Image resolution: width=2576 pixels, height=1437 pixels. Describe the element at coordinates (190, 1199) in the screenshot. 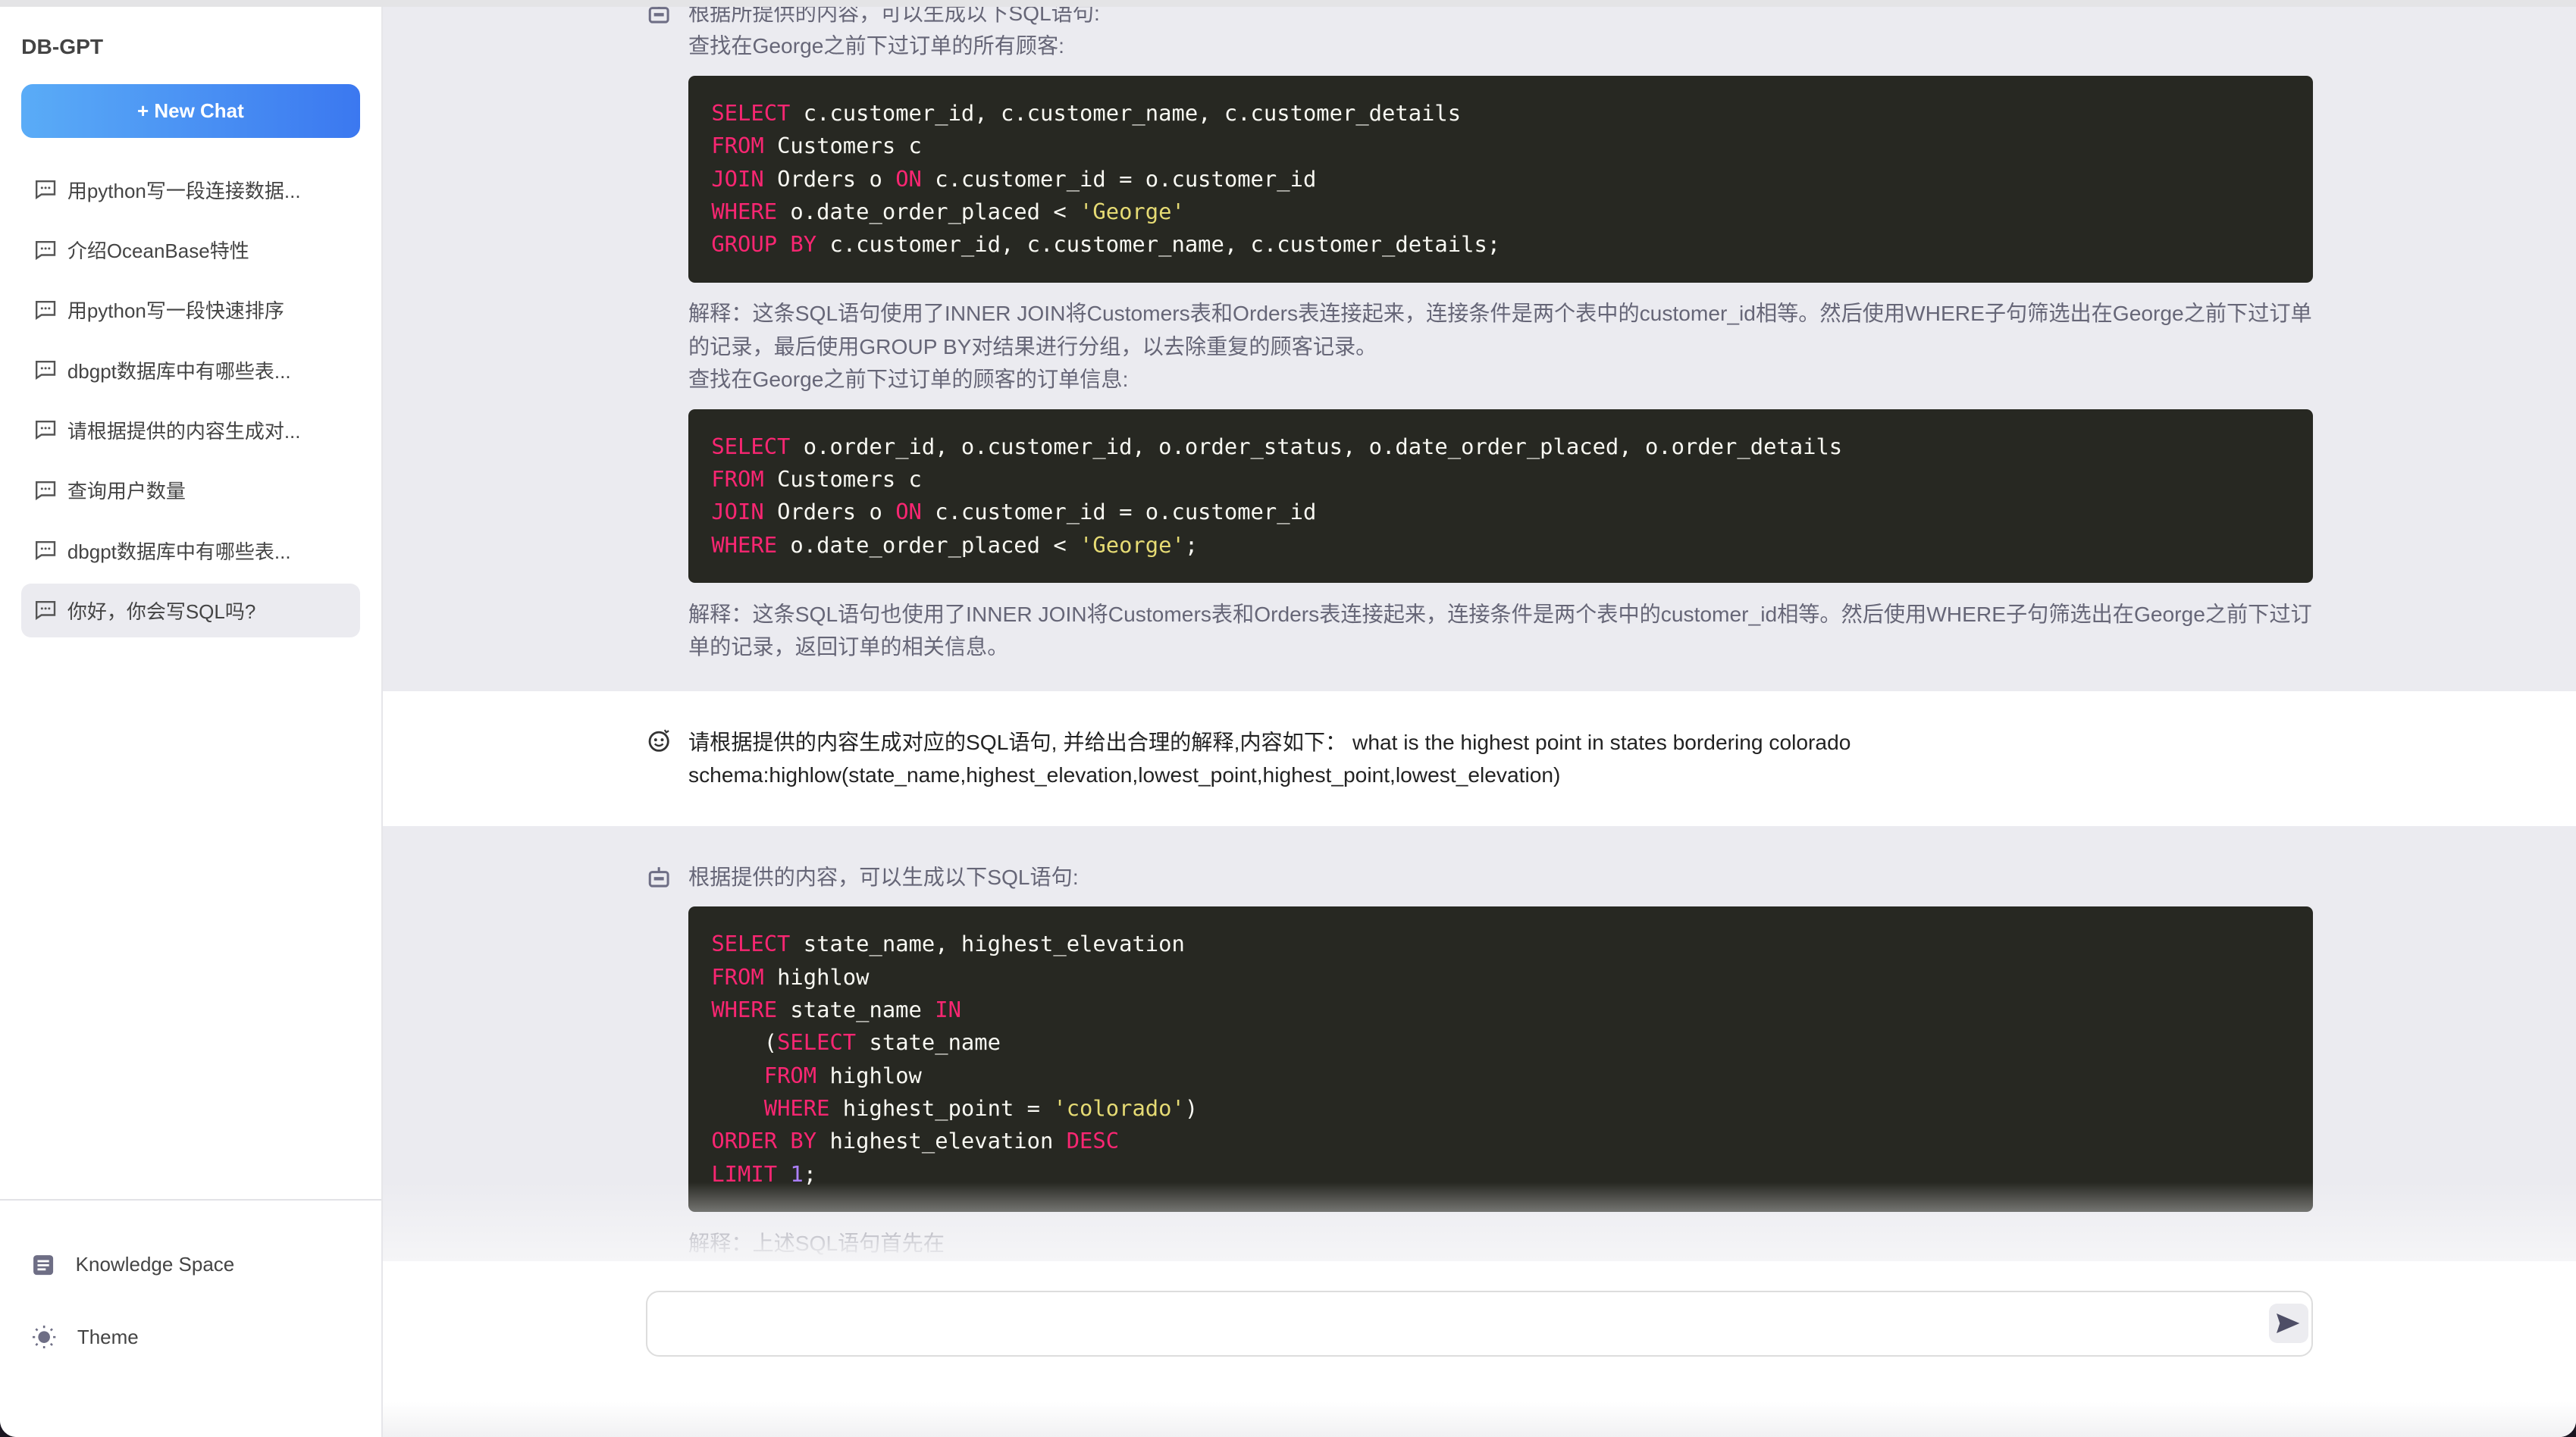

I see `sidebar-divider` at that location.